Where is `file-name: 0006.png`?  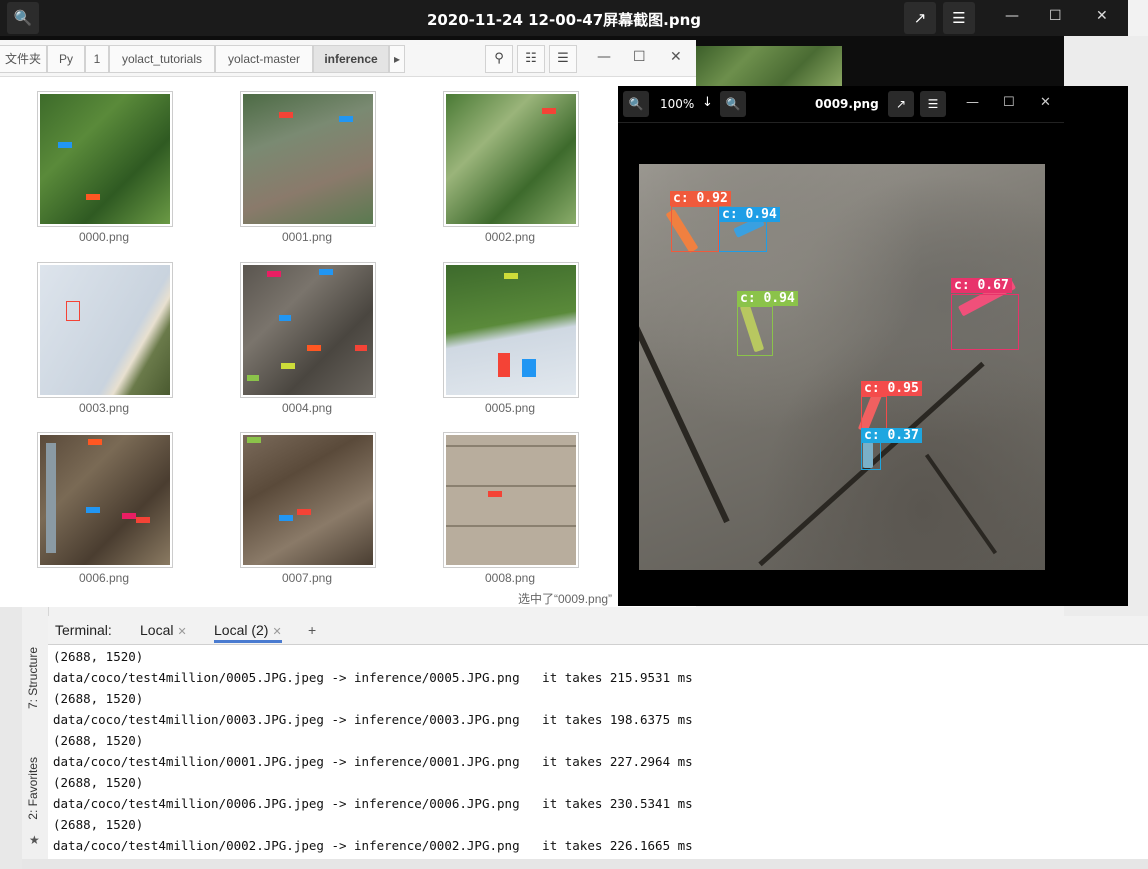
file-name: 0006.png is located at coordinates (104, 578).